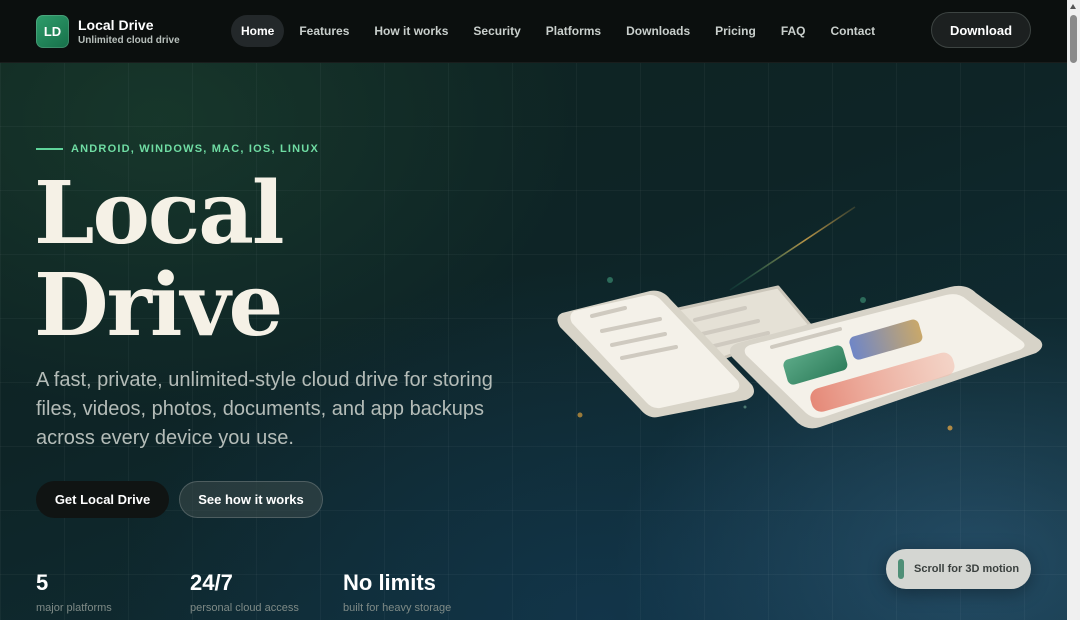 This screenshot has height=620, width=1080. I want to click on hero-title: Local Drive, so click(244, 260).